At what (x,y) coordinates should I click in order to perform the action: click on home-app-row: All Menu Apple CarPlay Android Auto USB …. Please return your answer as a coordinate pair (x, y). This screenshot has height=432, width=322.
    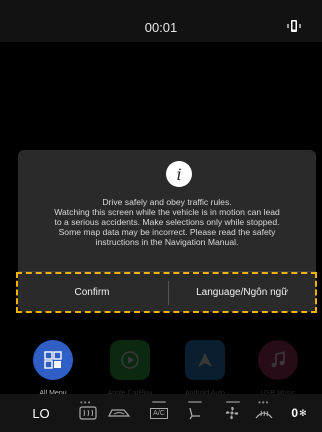
    Looking at the image, I should click on (161, 368).